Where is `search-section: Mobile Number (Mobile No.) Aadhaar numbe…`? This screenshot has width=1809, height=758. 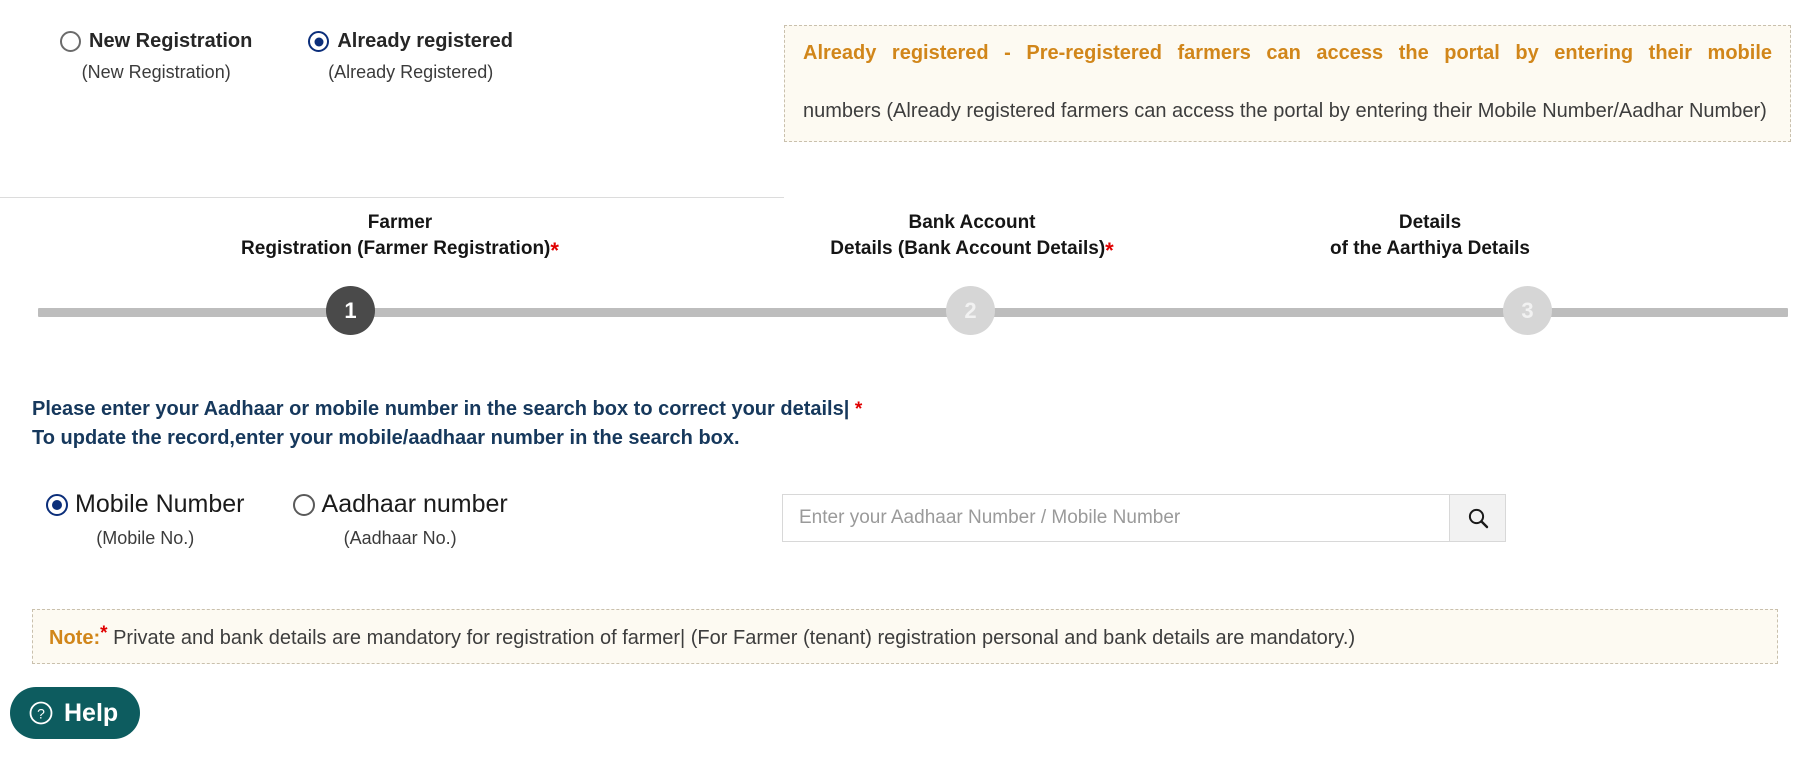 search-section: Mobile Number (Mobile No.) Aadhaar numbe… is located at coordinates (904, 525).